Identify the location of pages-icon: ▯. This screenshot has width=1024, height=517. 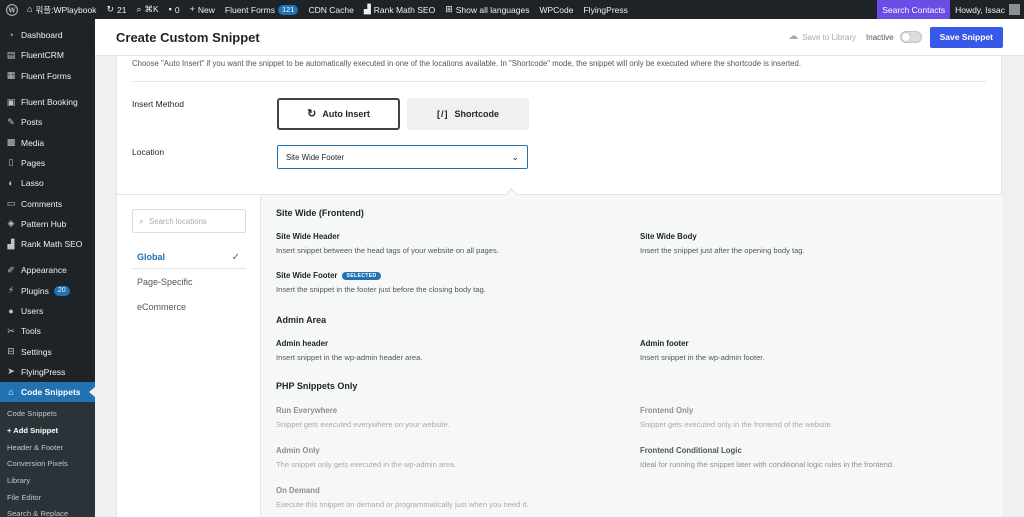
(11, 162).